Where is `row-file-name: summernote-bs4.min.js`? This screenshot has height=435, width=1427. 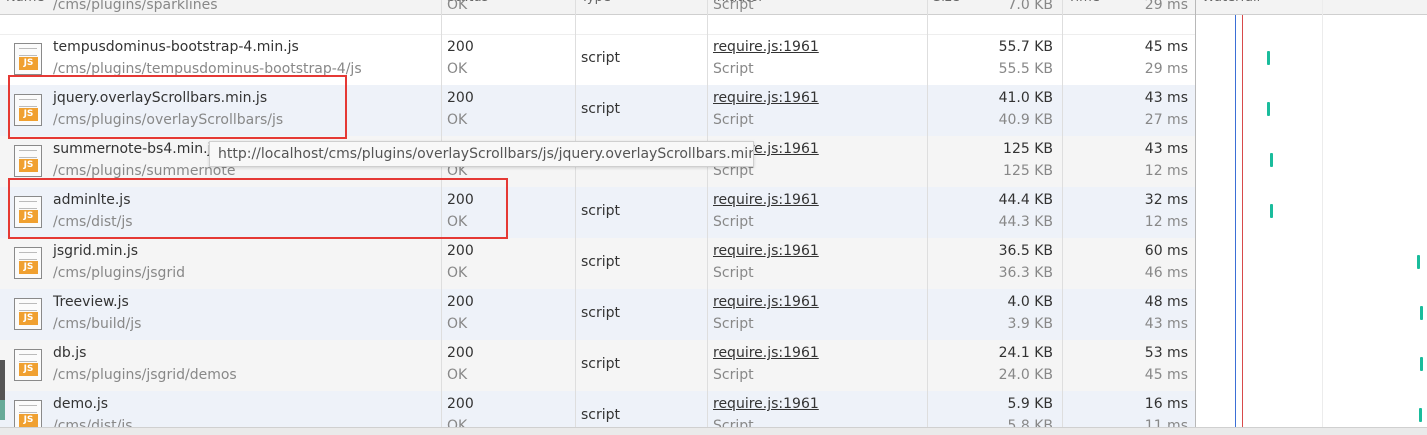
row-file-name: summernote-bs4.min.js is located at coordinates (136, 149).